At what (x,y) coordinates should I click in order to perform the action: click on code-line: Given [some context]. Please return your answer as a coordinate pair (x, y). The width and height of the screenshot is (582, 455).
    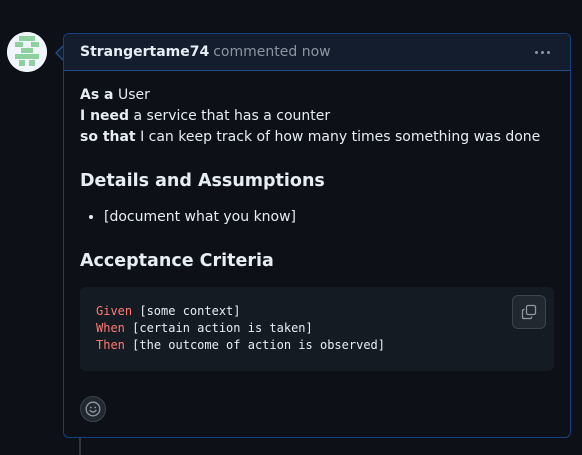
    Looking at the image, I should click on (317, 311).